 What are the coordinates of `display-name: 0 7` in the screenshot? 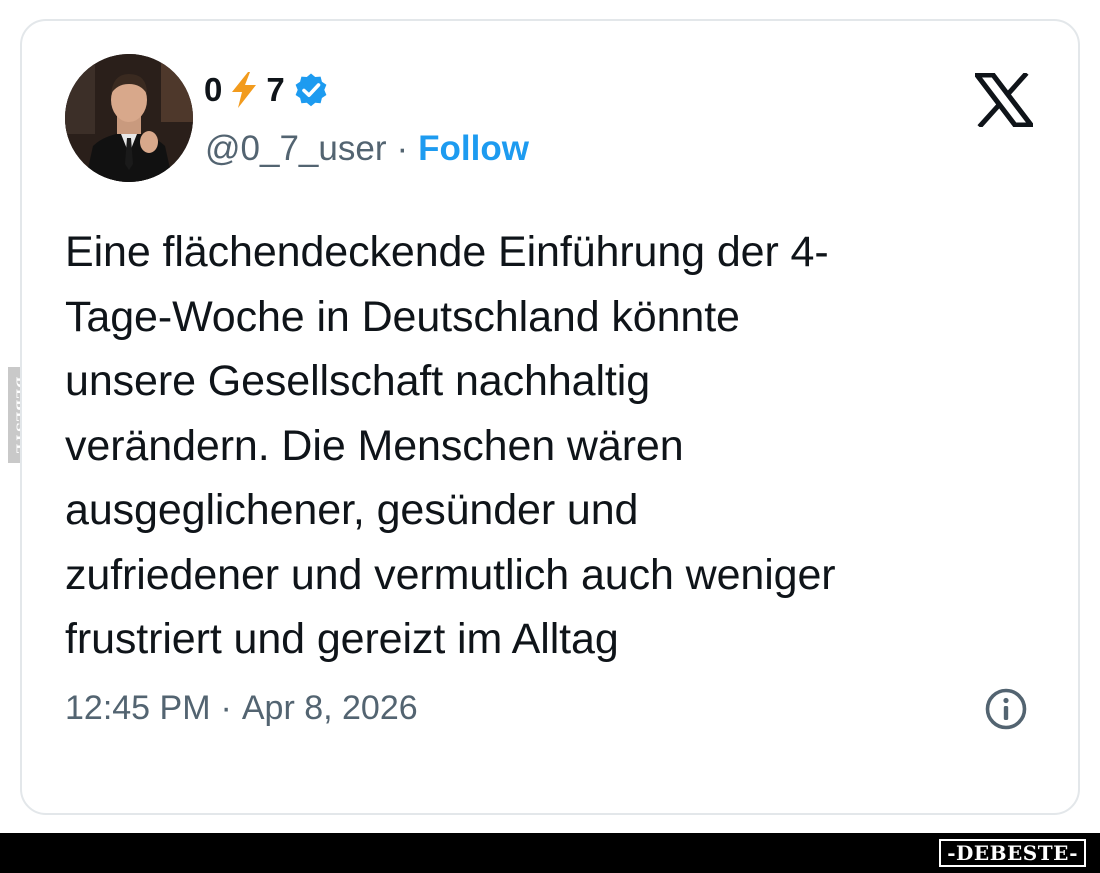 It's located at (266, 90).